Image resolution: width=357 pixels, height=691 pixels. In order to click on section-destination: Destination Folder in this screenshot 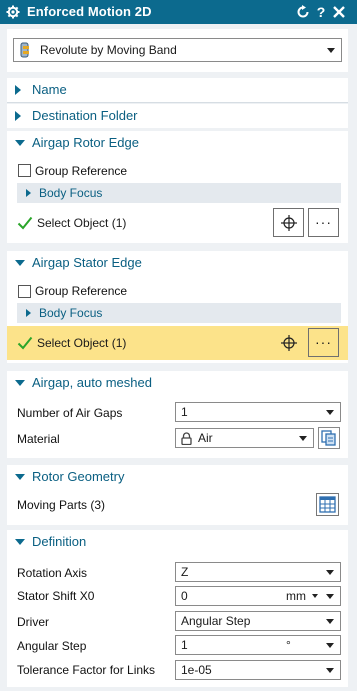, I will do `click(177, 116)`.